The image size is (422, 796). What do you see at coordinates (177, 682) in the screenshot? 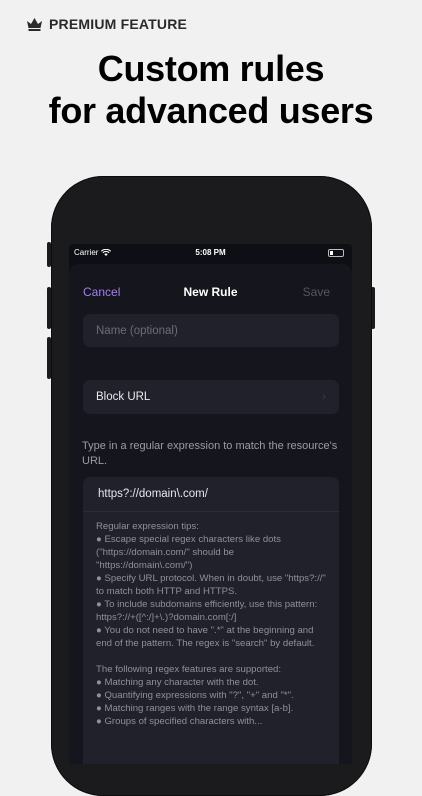
I see `supported-item: ● Matching any character with the dot.` at bounding box center [177, 682].